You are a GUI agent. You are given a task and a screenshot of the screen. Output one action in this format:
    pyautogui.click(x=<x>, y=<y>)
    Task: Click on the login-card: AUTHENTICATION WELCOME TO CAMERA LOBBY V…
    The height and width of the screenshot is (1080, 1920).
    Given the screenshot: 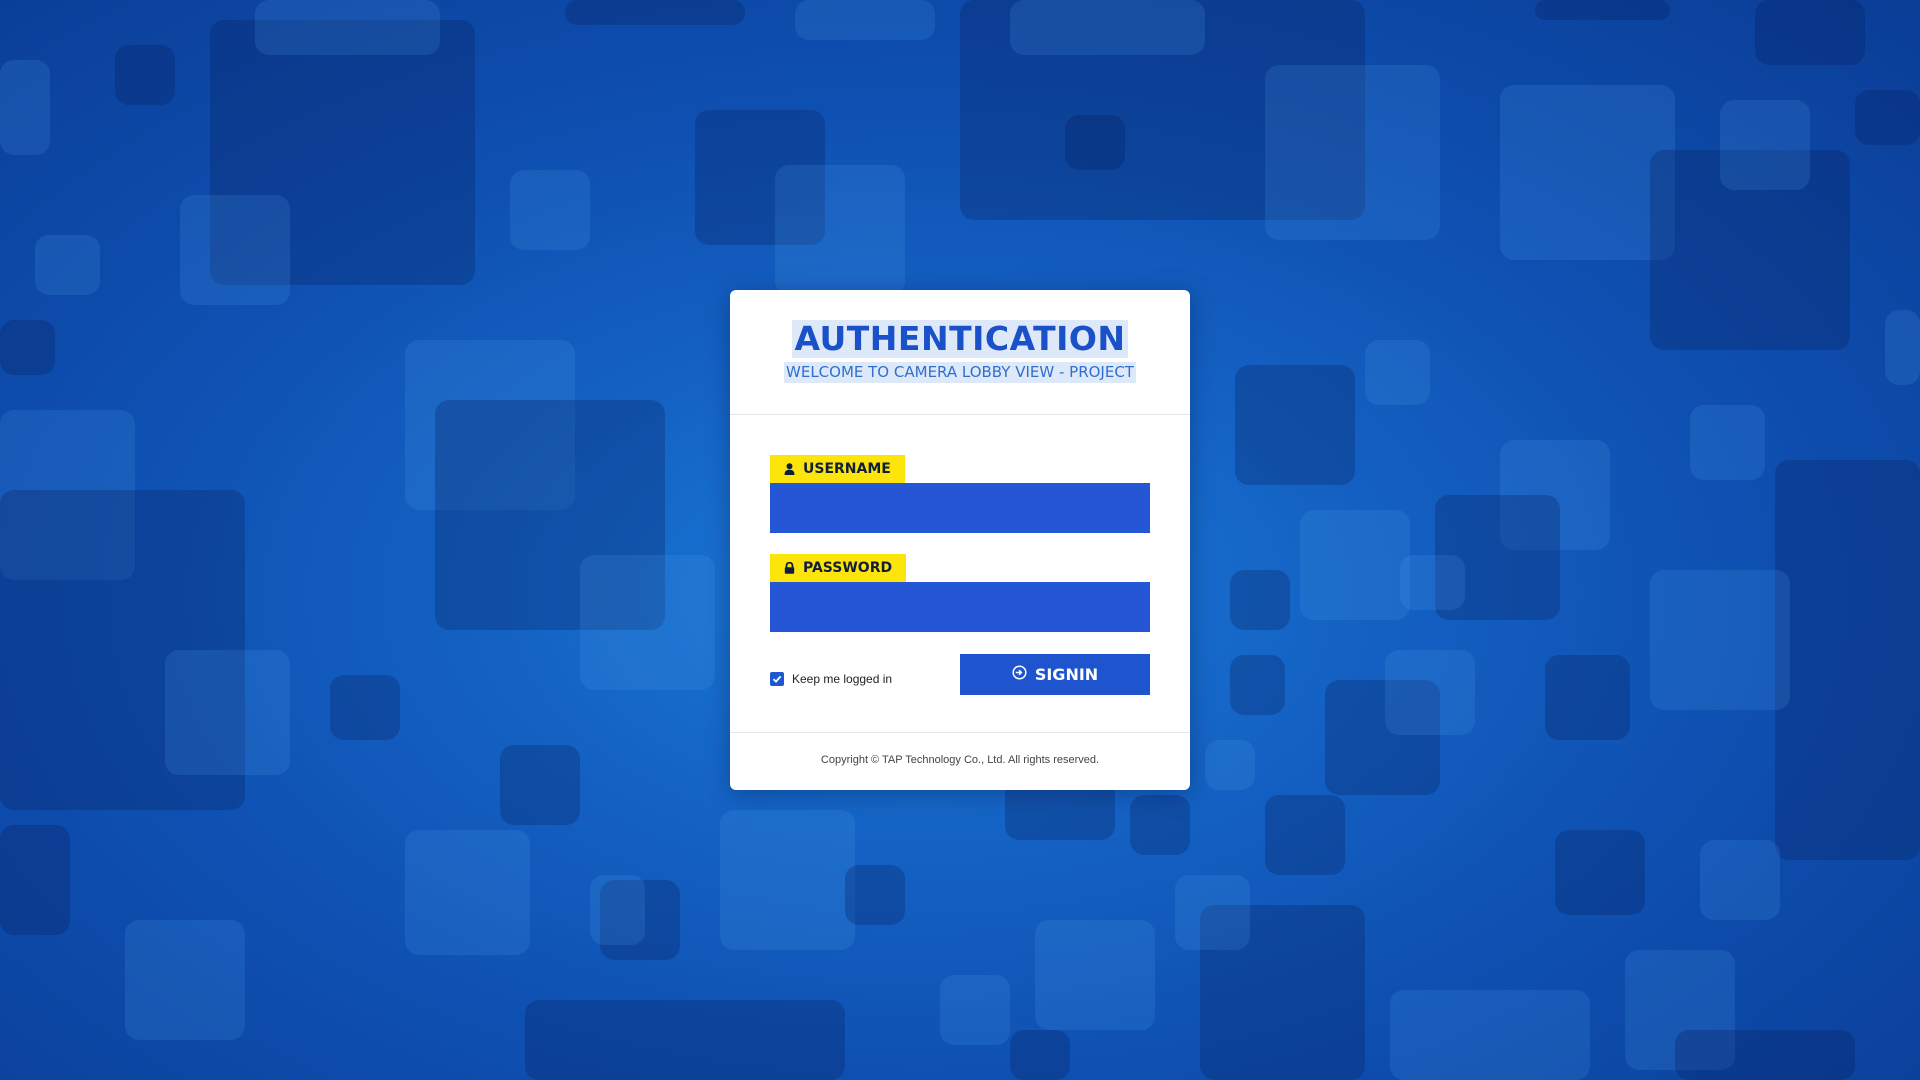 What is the action you would take?
    pyautogui.click(x=960, y=540)
    